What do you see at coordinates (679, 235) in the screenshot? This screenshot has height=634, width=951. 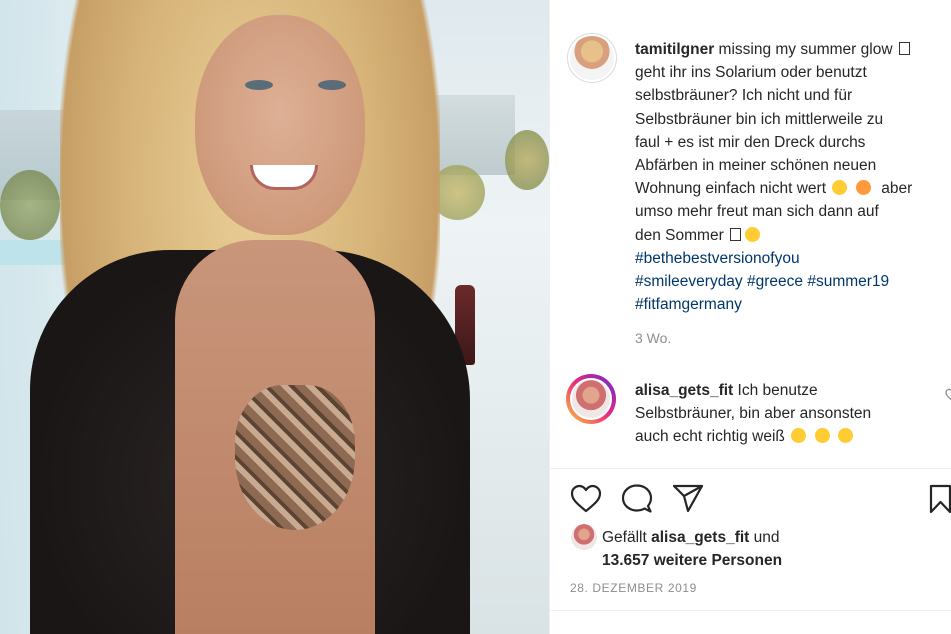 I see `caption-line: den Sommer` at bounding box center [679, 235].